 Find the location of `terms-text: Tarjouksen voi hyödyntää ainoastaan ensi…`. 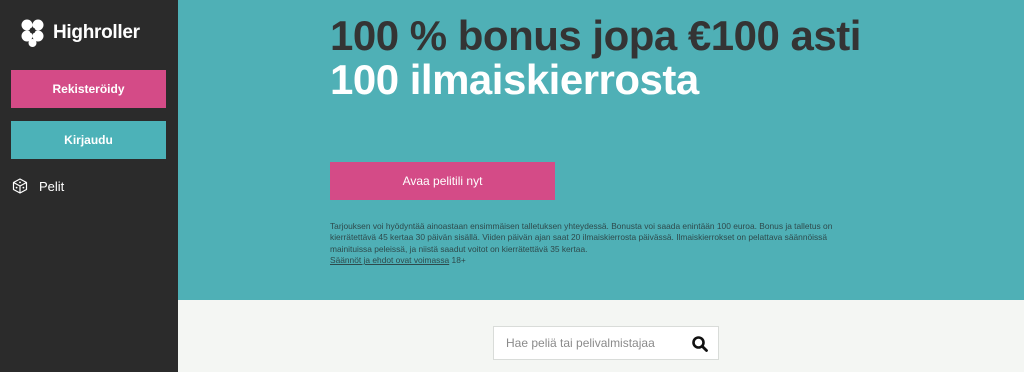

terms-text: Tarjouksen voi hyödyntää ainoastaan ensi… is located at coordinates (600, 244).